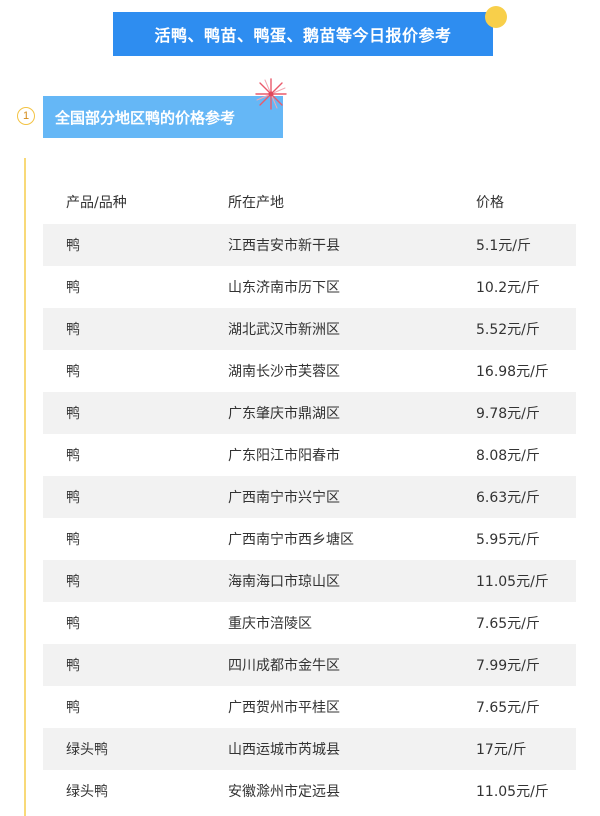 The height and width of the screenshot is (816, 600). Describe the element at coordinates (284, 372) in the screenshot. I see `cell-origin: 湖南长沙市芙蓉区` at that location.